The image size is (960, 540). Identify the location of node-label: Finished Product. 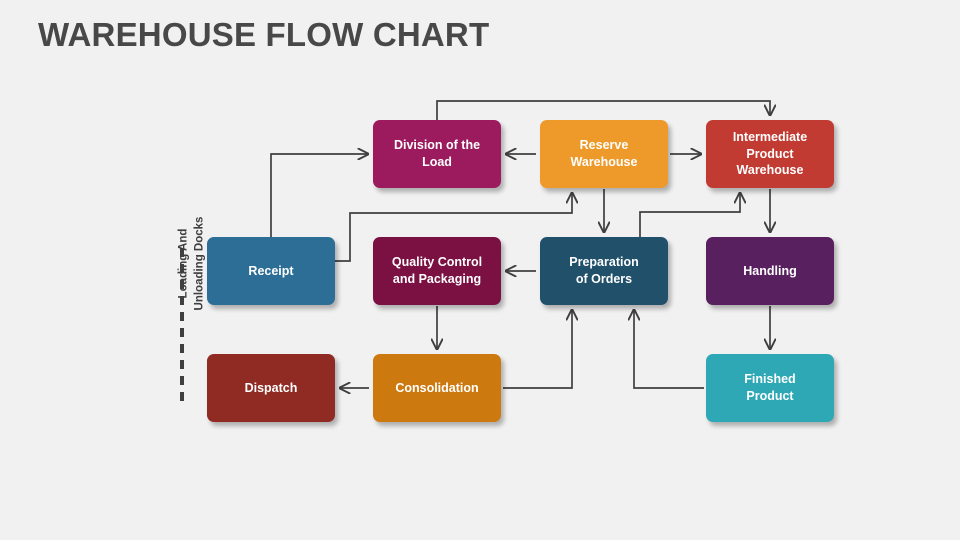
(770, 387).